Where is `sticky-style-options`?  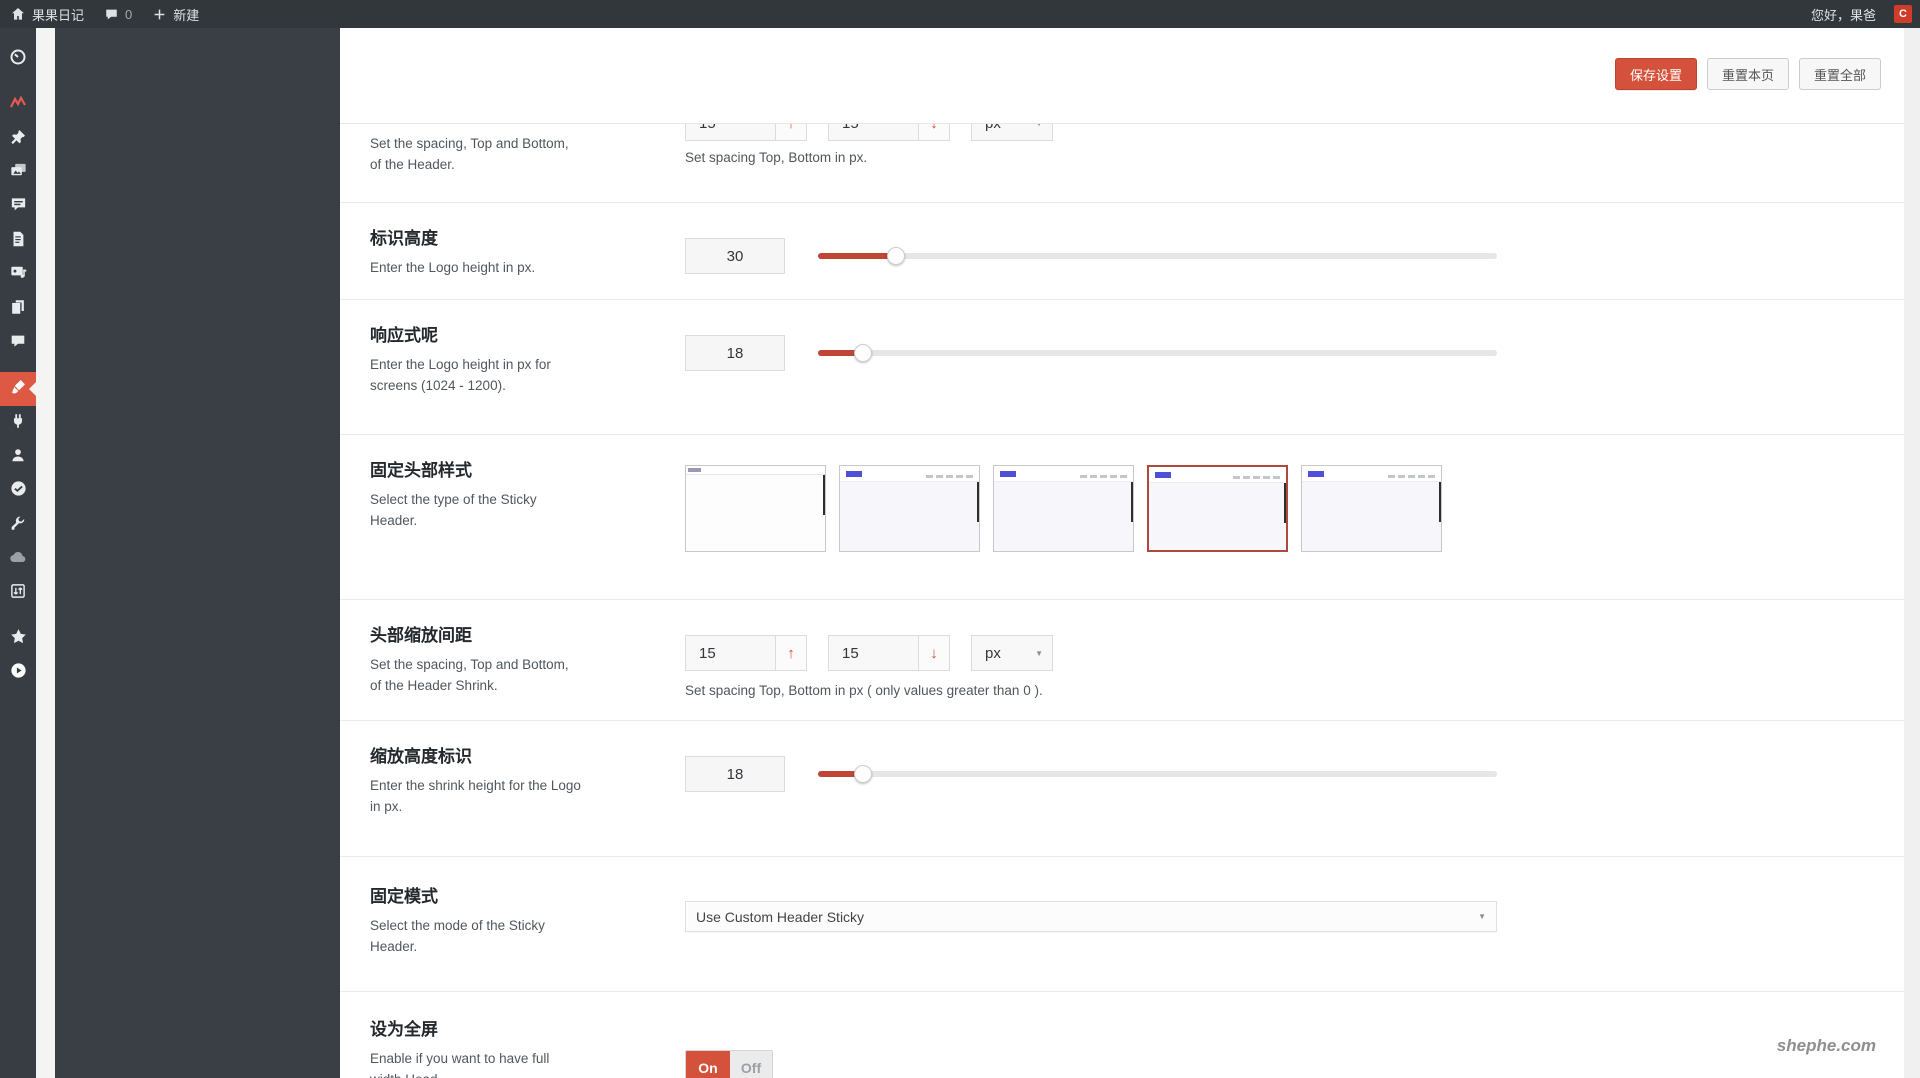 sticky-style-options is located at coordinates (1285, 508).